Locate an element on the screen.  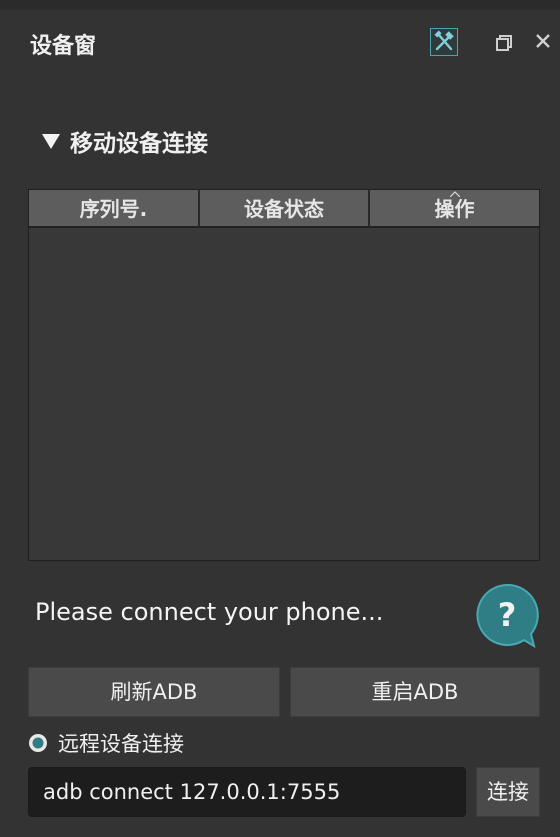
adb-command-input is located at coordinates (247, 792).